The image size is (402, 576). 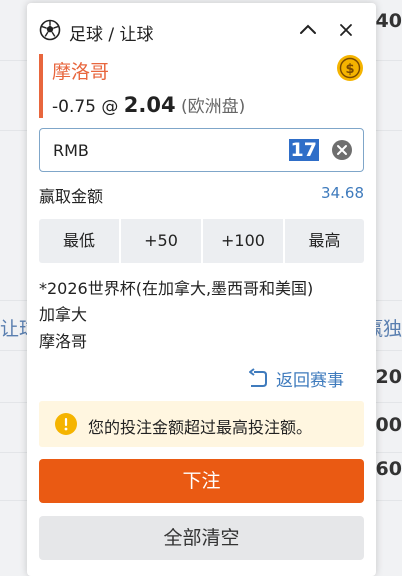 What do you see at coordinates (161, 241) in the screenshot?
I see `quick-stake-plus50-button: +50` at bounding box center [161, 241].